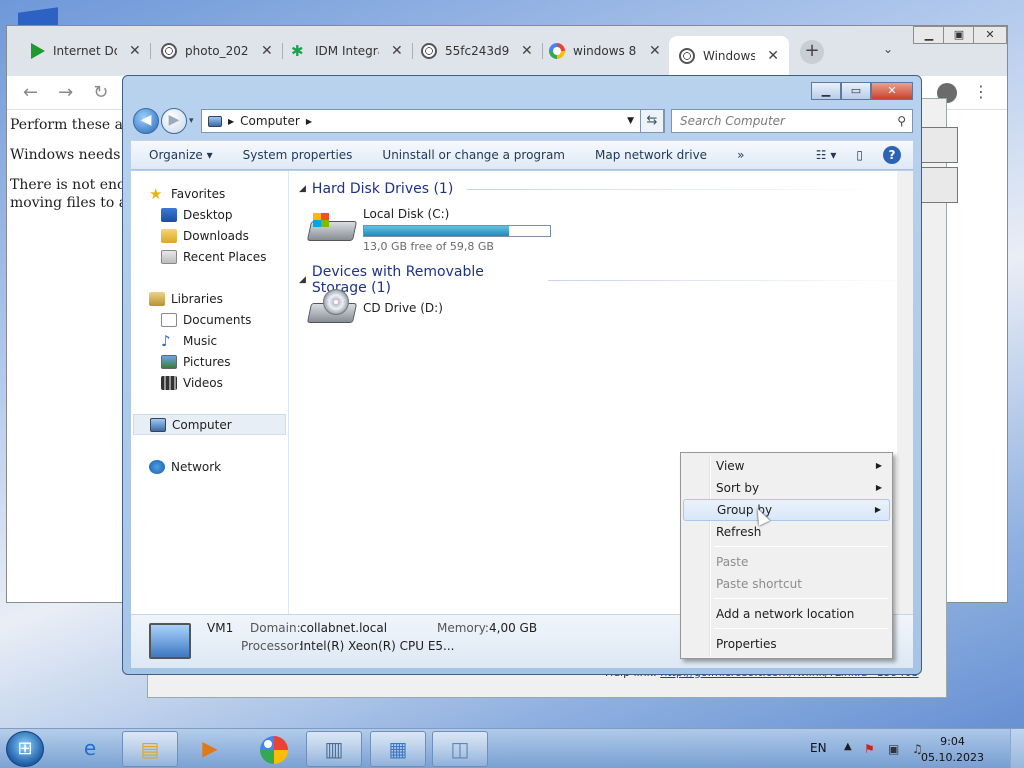 This screenshot has height=768, width=1024. Describe the element at coordinates (895, 749) in the screenshot. I see `network-tray-icon: ▣` at that location.